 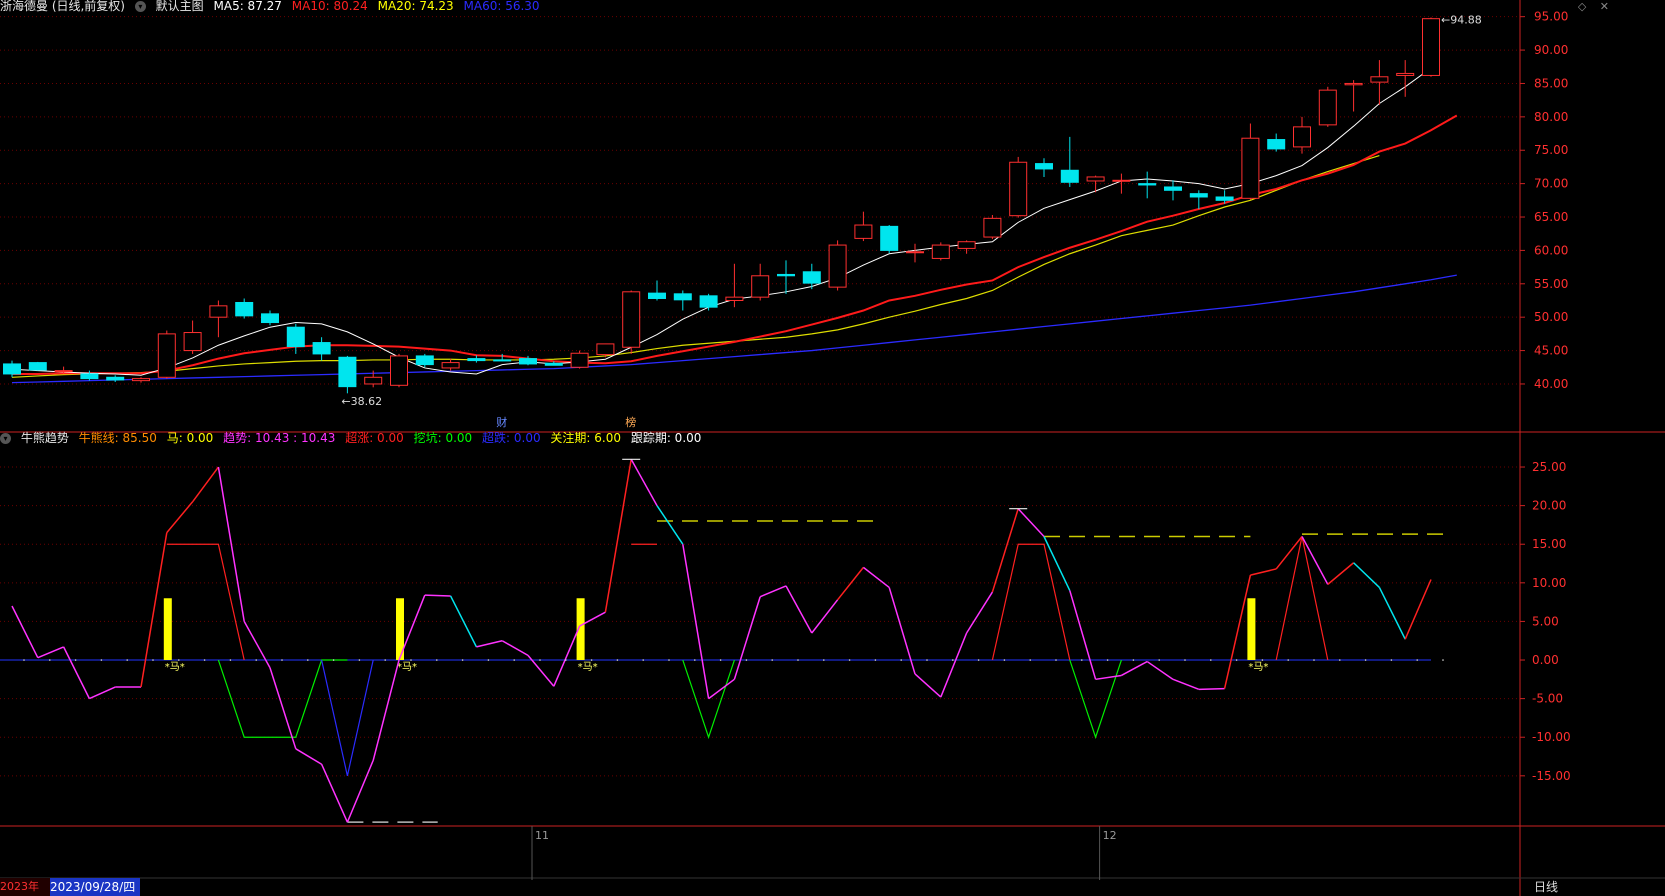 I want to click on stock-title: 浙海德曼 (日线,前复权), so click(x=62, y=6).